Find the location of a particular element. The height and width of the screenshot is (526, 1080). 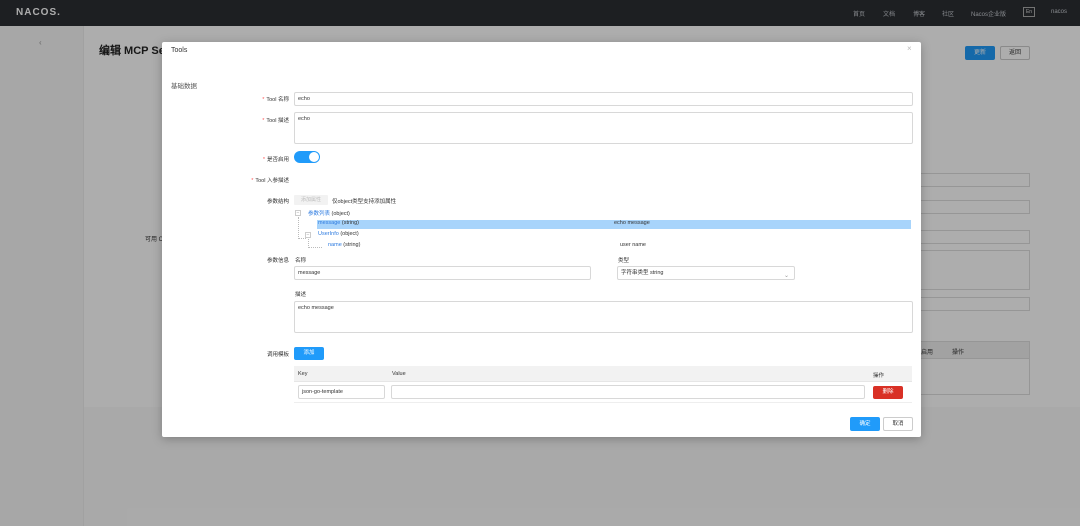

delete-template-button: 删除 is located at coordinates (888, 392).